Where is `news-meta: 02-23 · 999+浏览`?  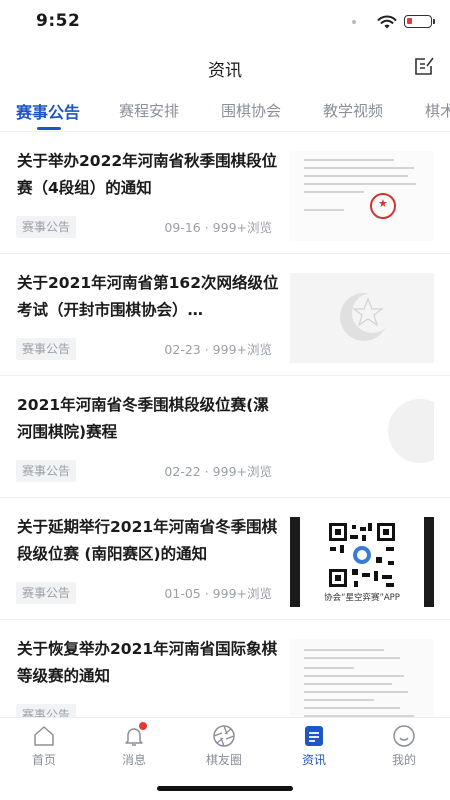 news-meta: 02-23 · 999+浏览 is located at coordinates (218, 349).